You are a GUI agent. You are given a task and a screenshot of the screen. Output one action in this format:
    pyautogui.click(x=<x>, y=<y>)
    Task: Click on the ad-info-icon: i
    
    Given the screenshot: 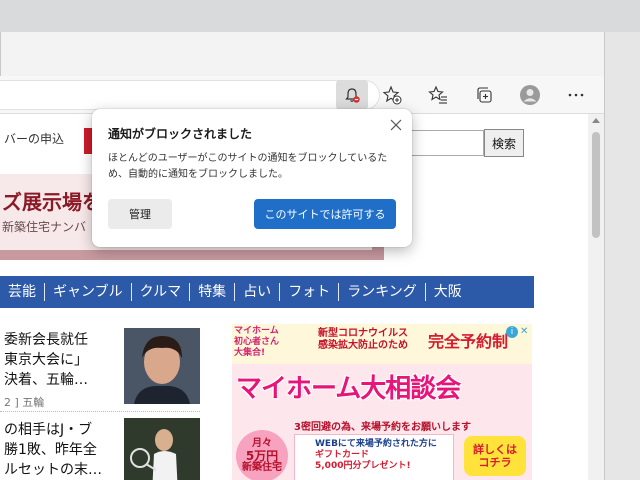 What is the action you would take?
    pyautogui.click(x=512, y=332)
    